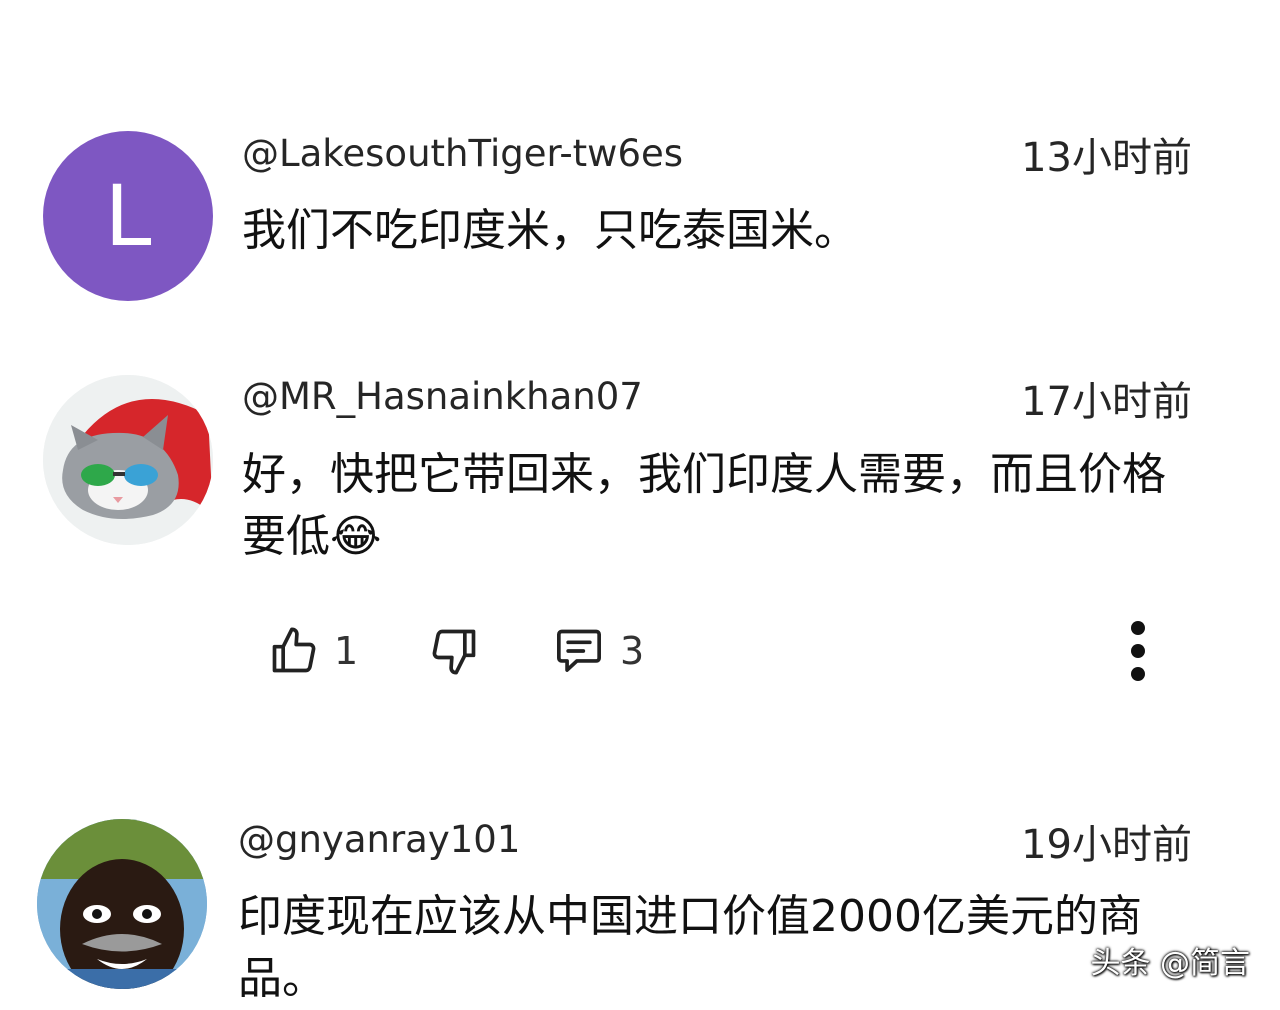 The height and width of the screenshot is (1010, 1280). I want to click on man-photo-avatar, so click(122, 904).